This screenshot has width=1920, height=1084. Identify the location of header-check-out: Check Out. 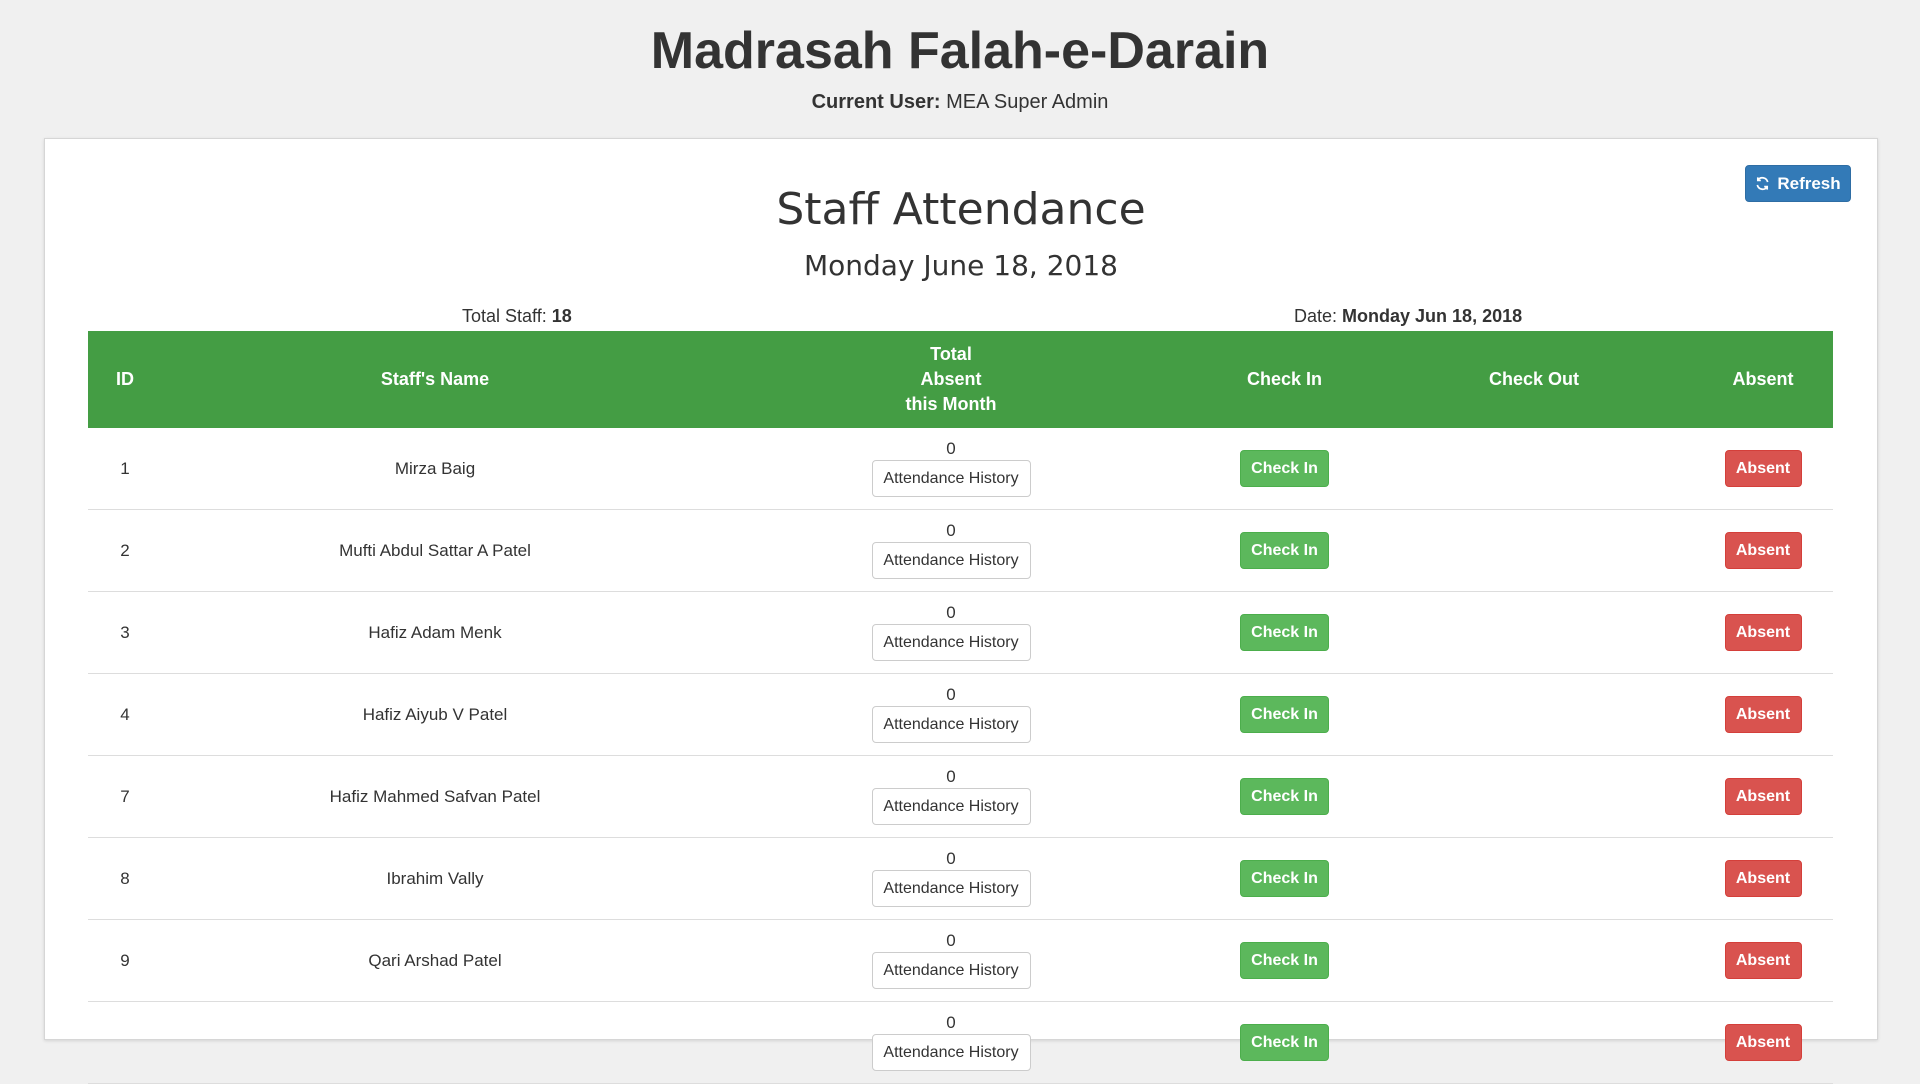
(1534, 379).